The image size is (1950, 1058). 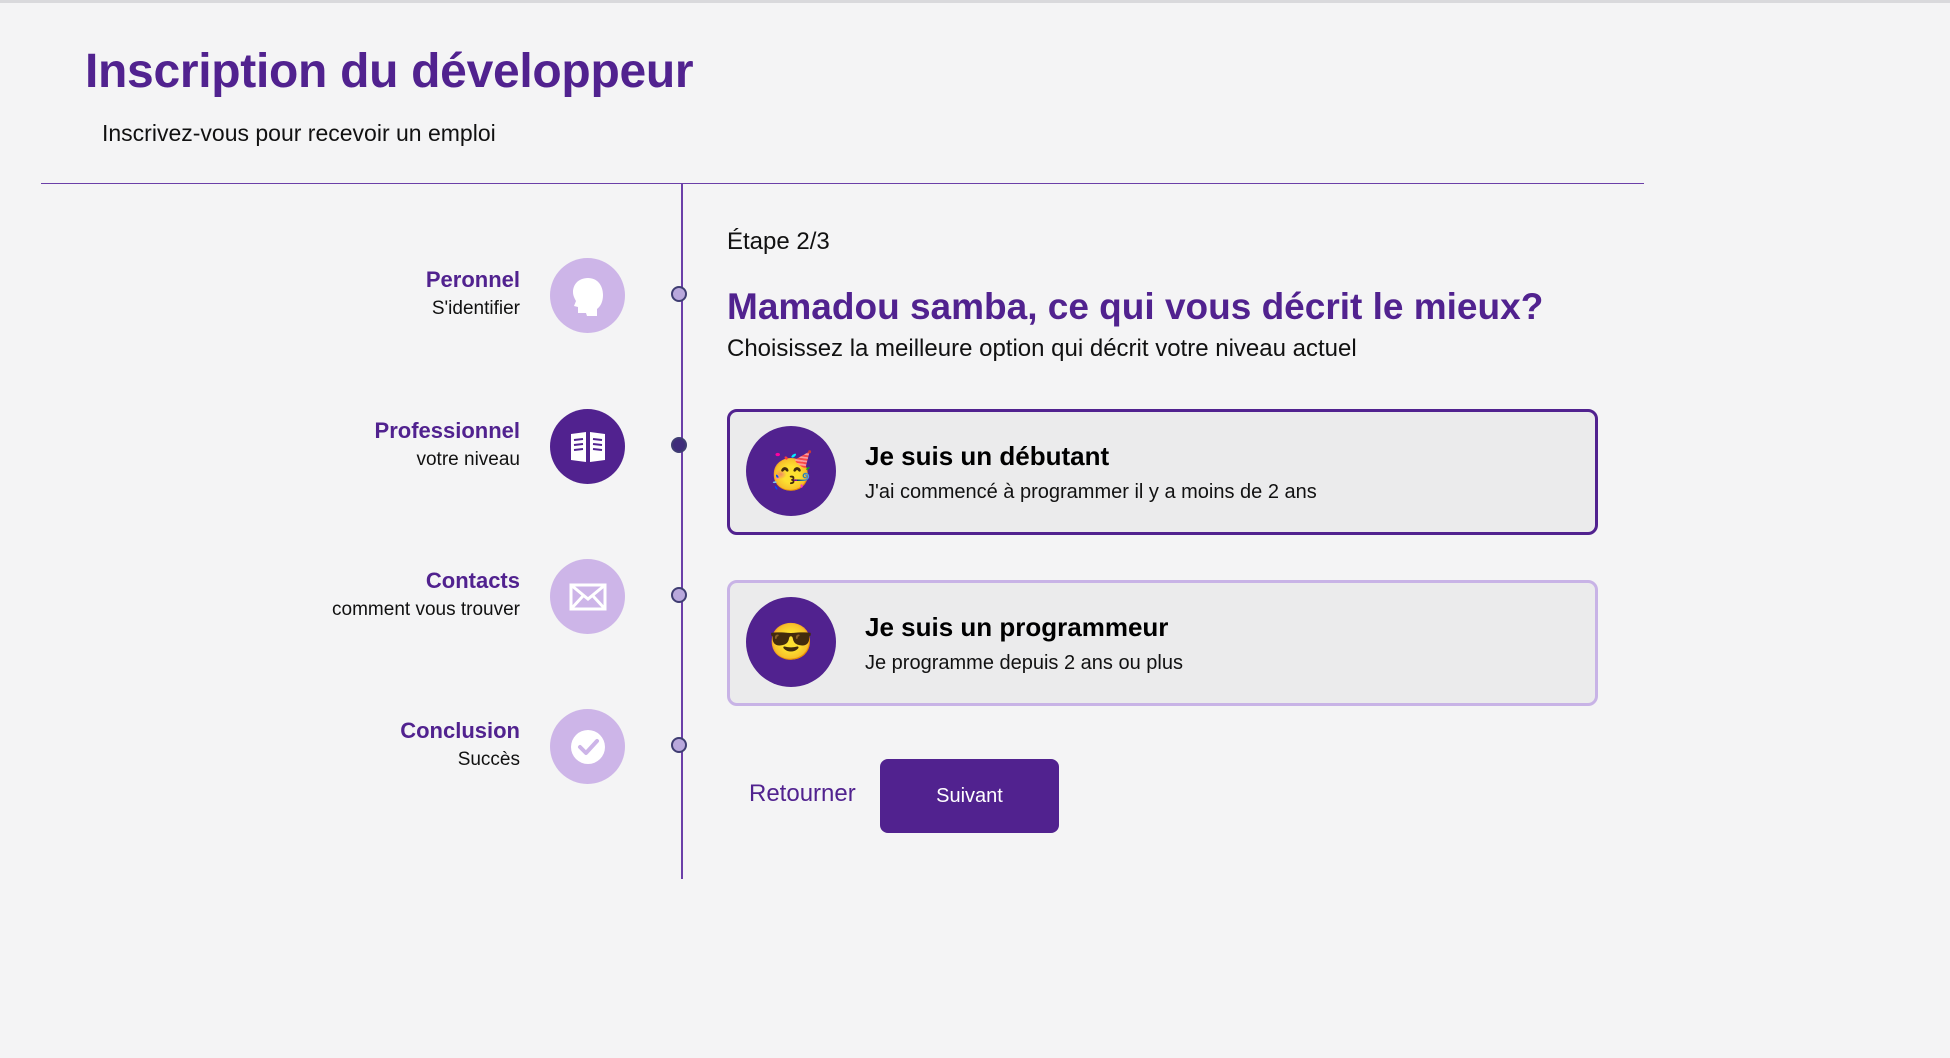 I want to click on option-title: Je suis un programmeur, so click(x=1017, y=627).